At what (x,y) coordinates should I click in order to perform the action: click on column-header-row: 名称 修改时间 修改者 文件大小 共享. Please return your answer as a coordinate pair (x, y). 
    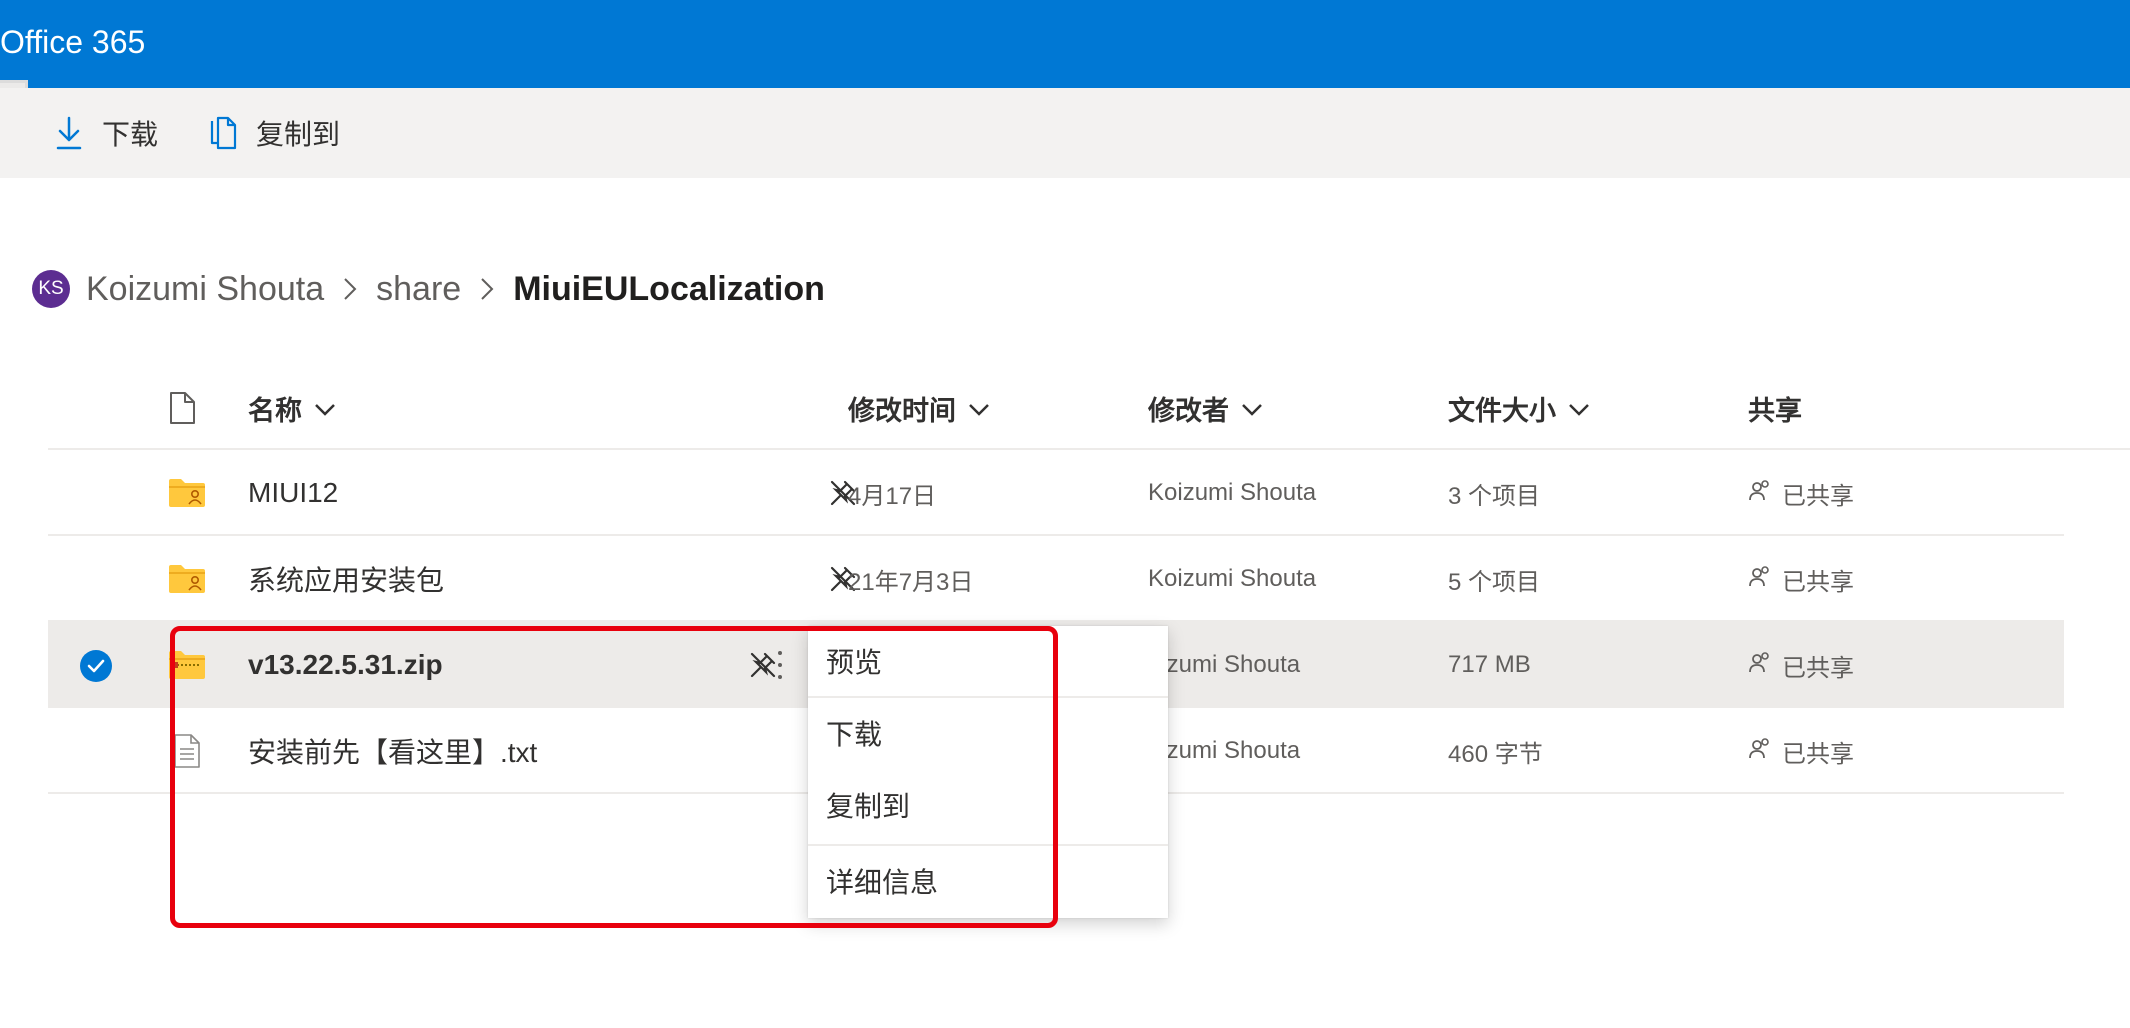
    Looking at the image, I should click on (1089, 410).